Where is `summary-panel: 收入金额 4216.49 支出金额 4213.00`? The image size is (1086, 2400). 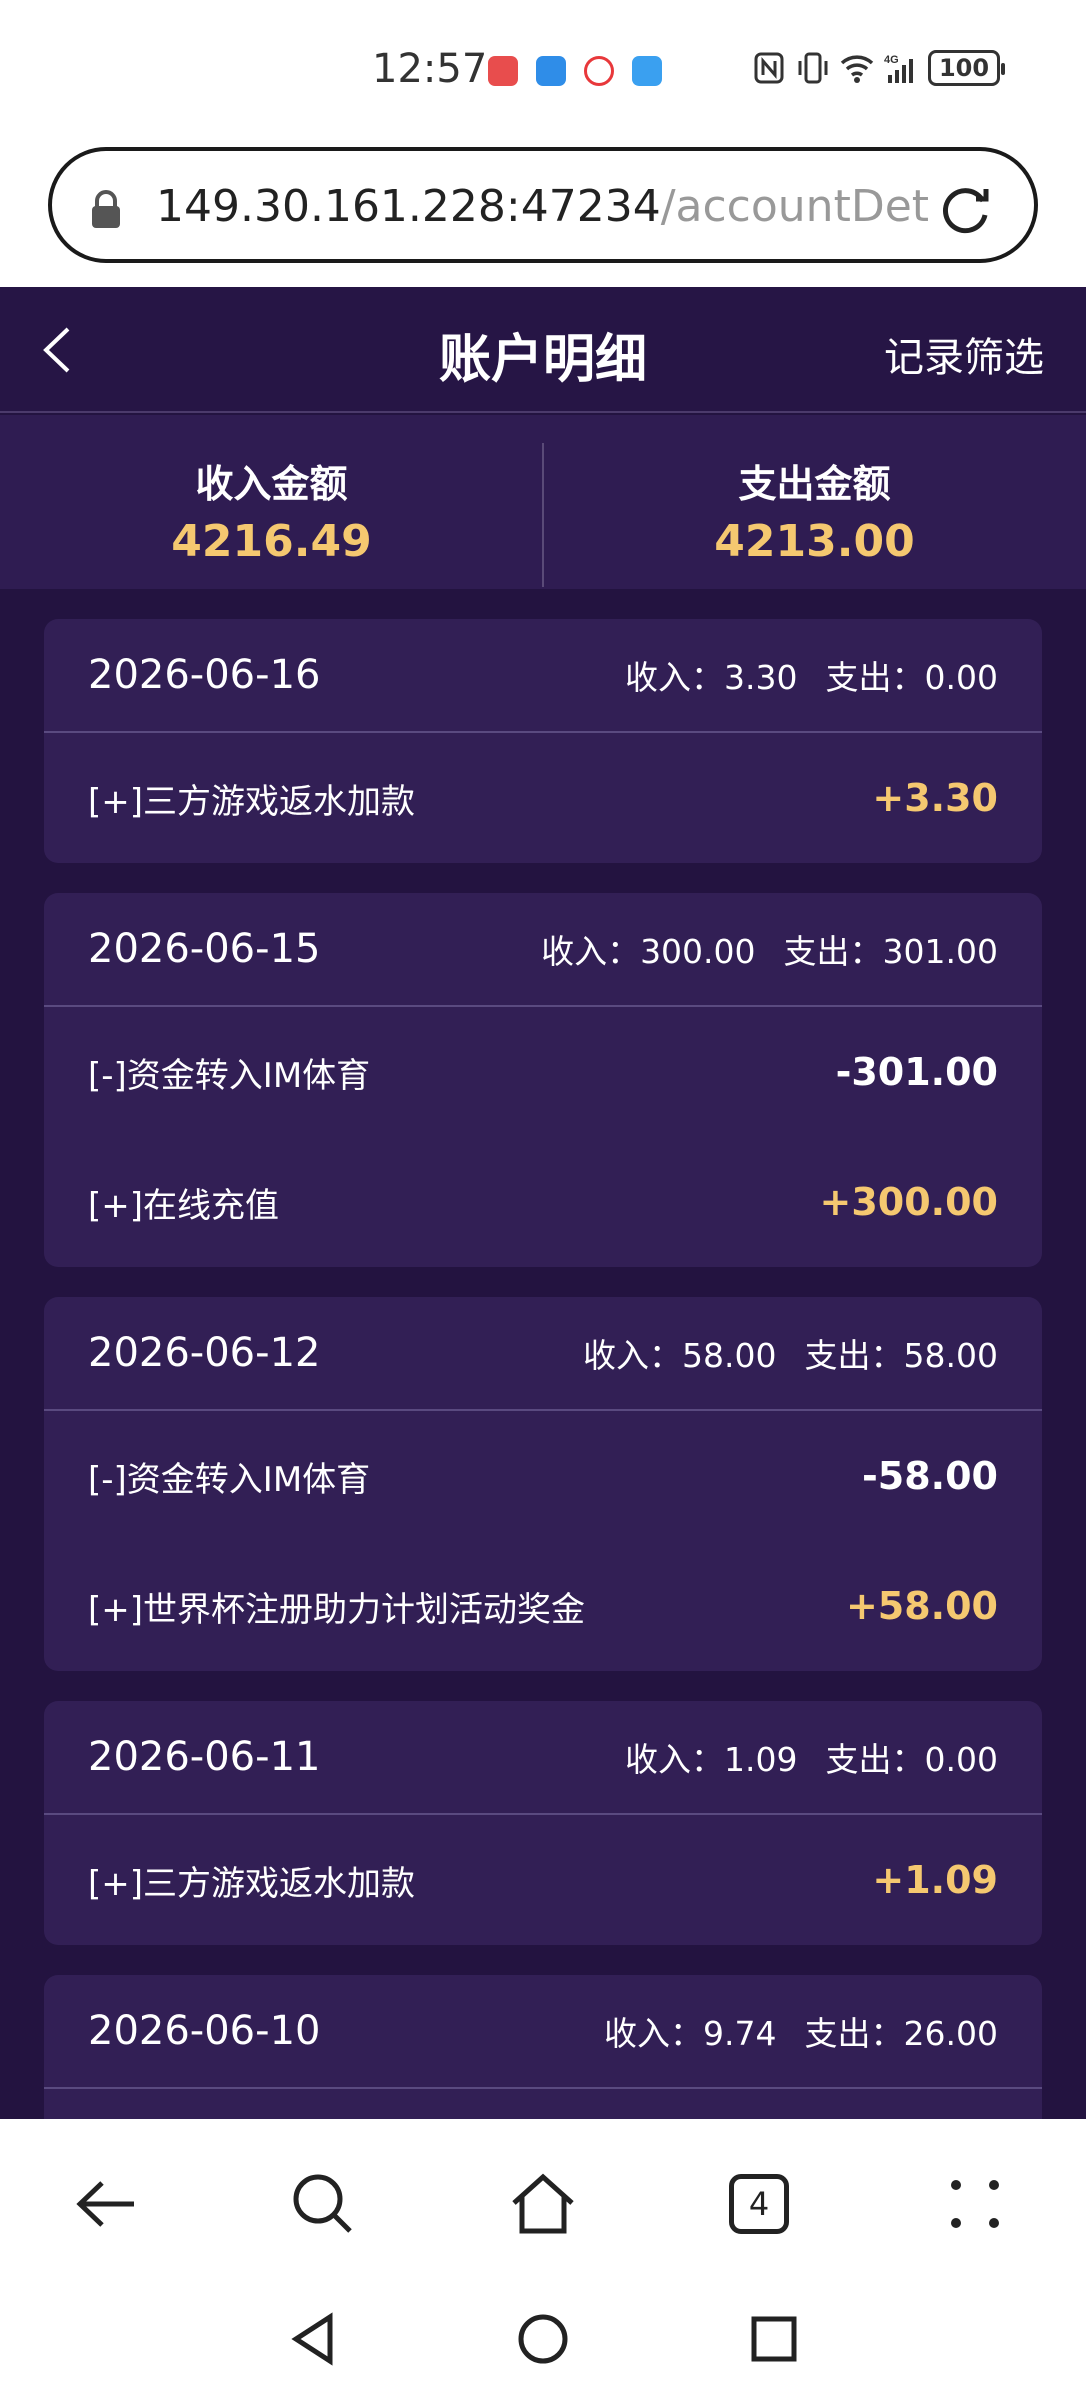 summary-panel: 收入金额 4216.49 支出金额 4213.00 is located at coordinates (543, 502).